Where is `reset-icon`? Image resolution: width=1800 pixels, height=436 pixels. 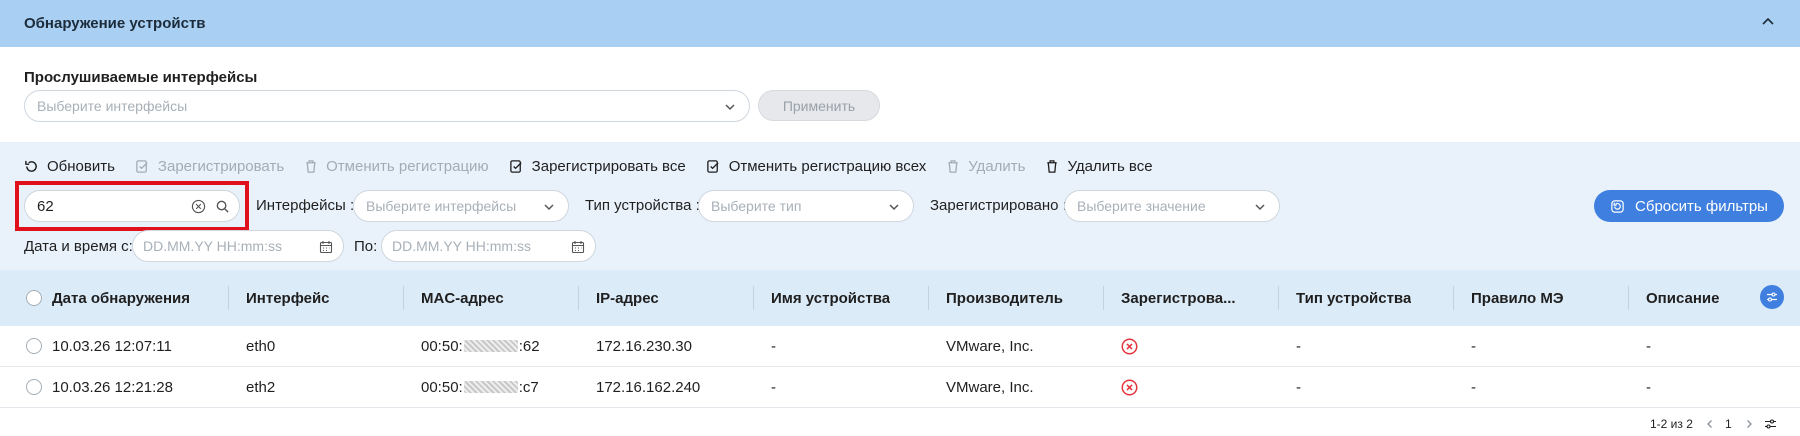
reset-icon is located at coordinates (1617, 206).